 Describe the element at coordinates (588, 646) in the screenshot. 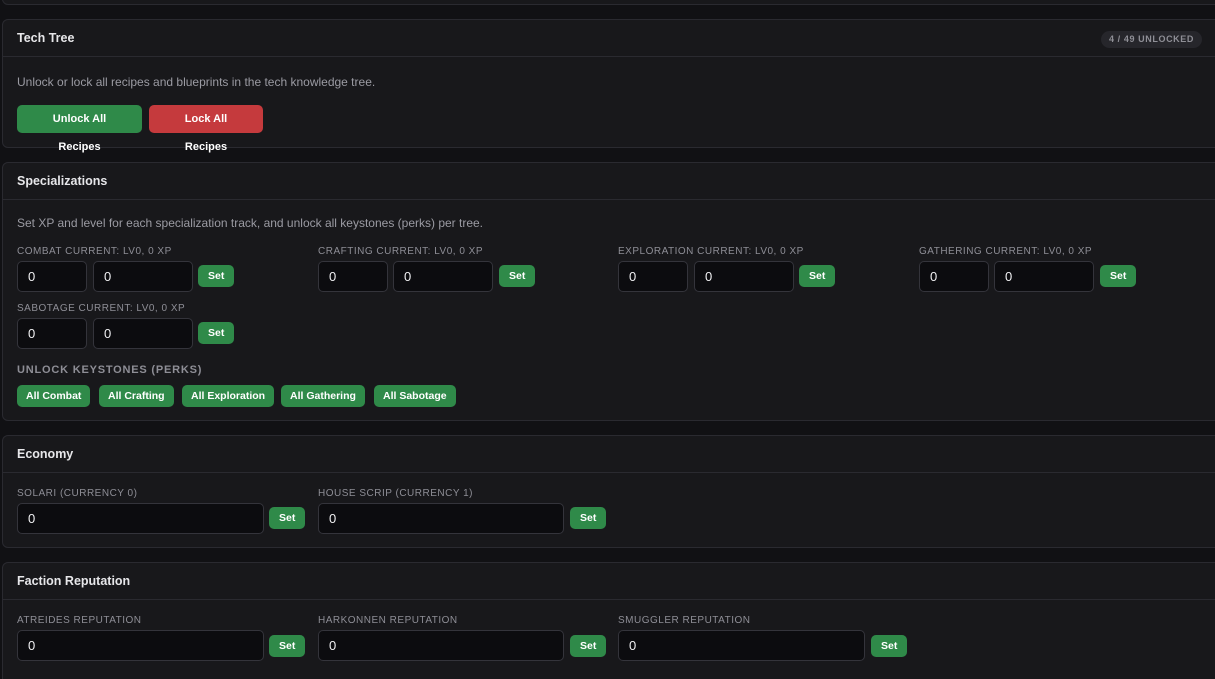

I see `harkonnen-set-button: Set` at that location.